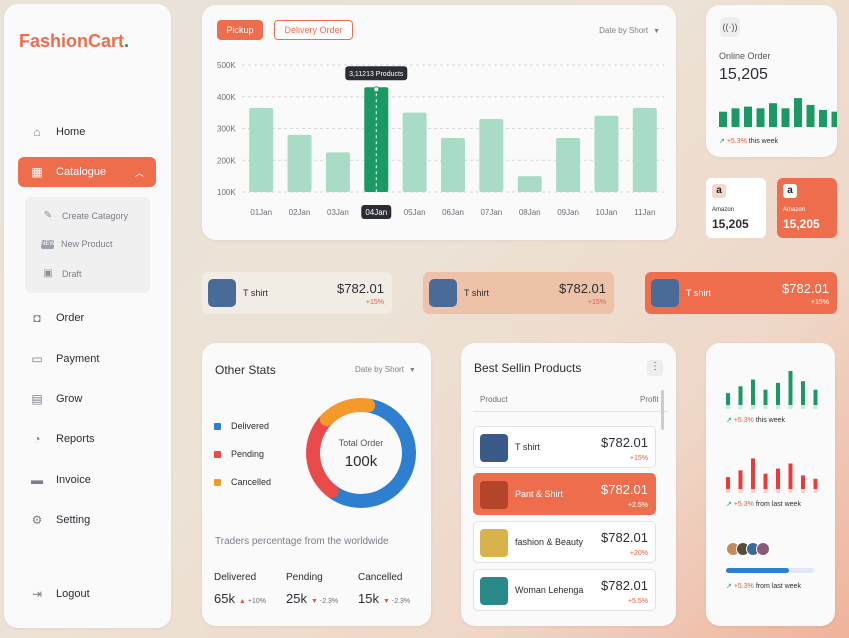 This screenshot has height=638, width=849. I want to click on red-mini-bars, so click(772, 475).